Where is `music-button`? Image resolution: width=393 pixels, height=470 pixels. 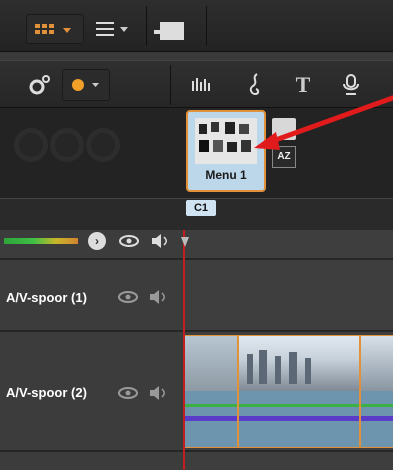 music-button is located at coordinates (255, 85).